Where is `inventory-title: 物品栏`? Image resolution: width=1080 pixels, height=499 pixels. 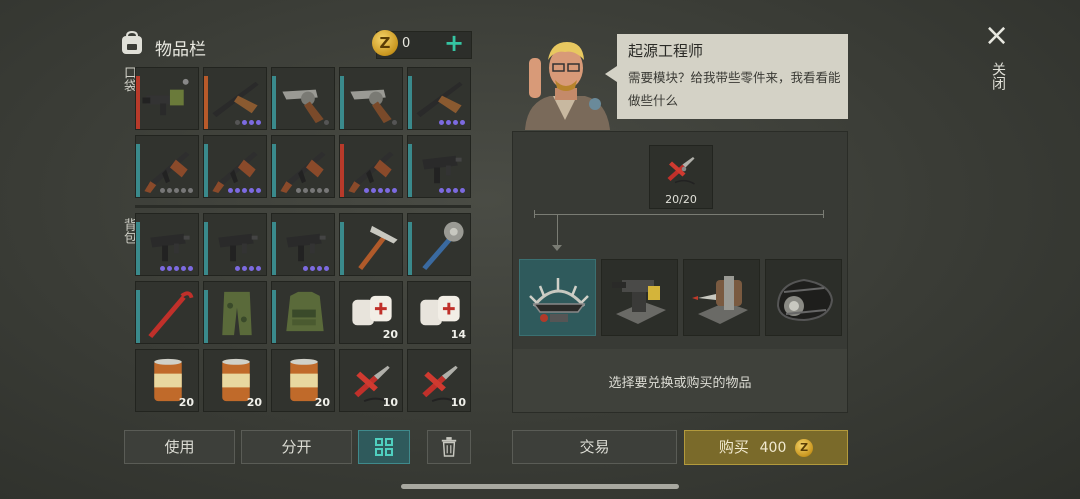
inventory-title: 物品栏 is located at coordinates (180, 50).